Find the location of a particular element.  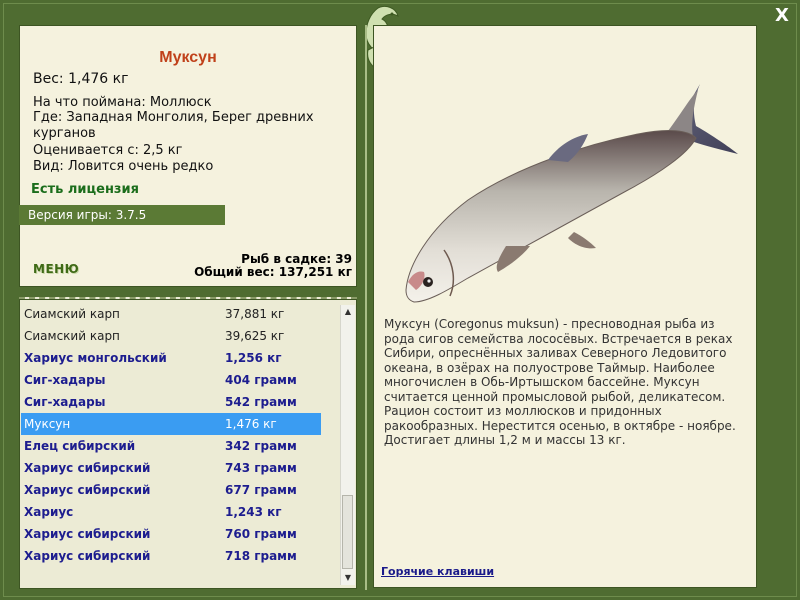

fish-title: Муксун is located at coordinates (188, 57).